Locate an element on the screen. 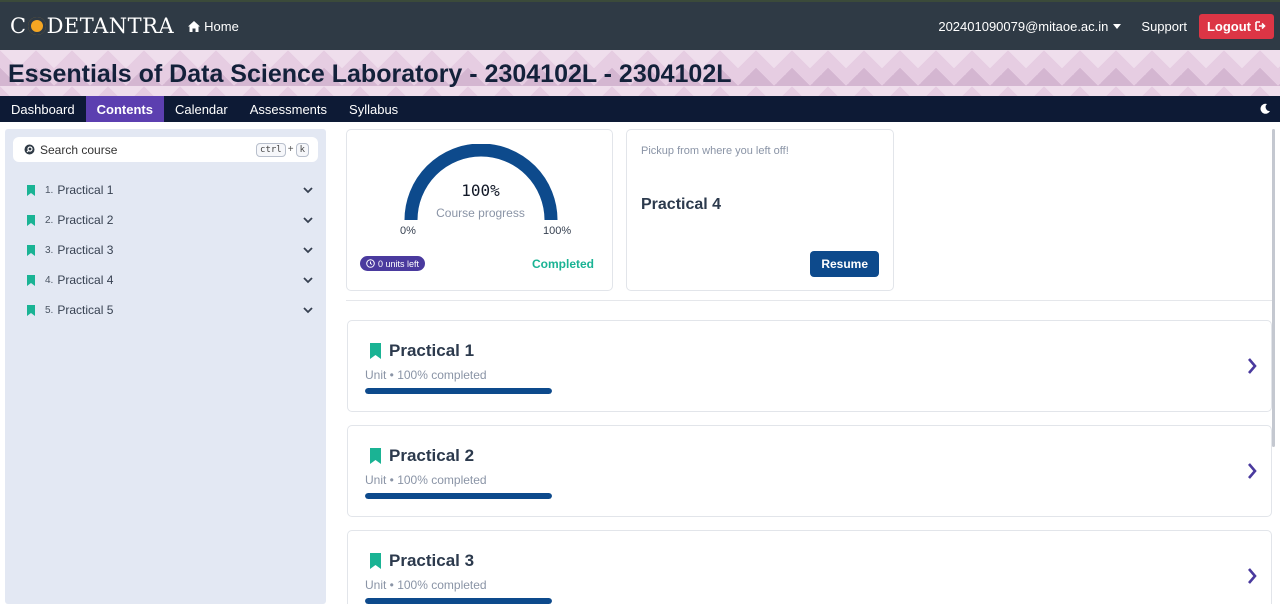  sidebar-item-label: Practical 1 is located at coordinates (85, 190).